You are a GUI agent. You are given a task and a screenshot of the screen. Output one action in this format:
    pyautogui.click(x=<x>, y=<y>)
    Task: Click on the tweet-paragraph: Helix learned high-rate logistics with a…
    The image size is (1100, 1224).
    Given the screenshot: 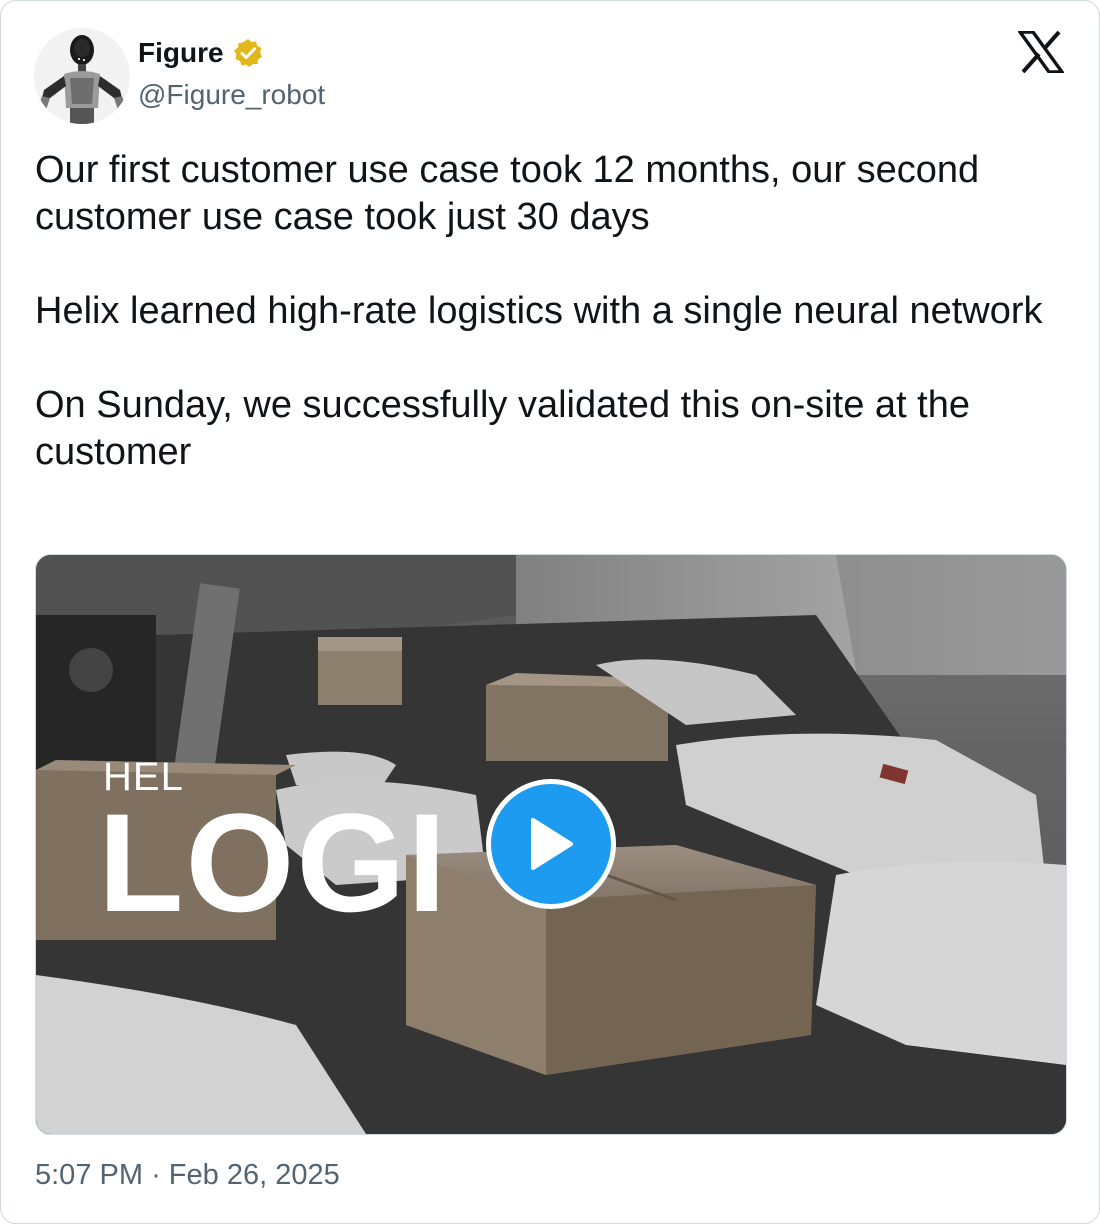 What is the action you would take?
    pyautogui.click(x=539, y=311)
    